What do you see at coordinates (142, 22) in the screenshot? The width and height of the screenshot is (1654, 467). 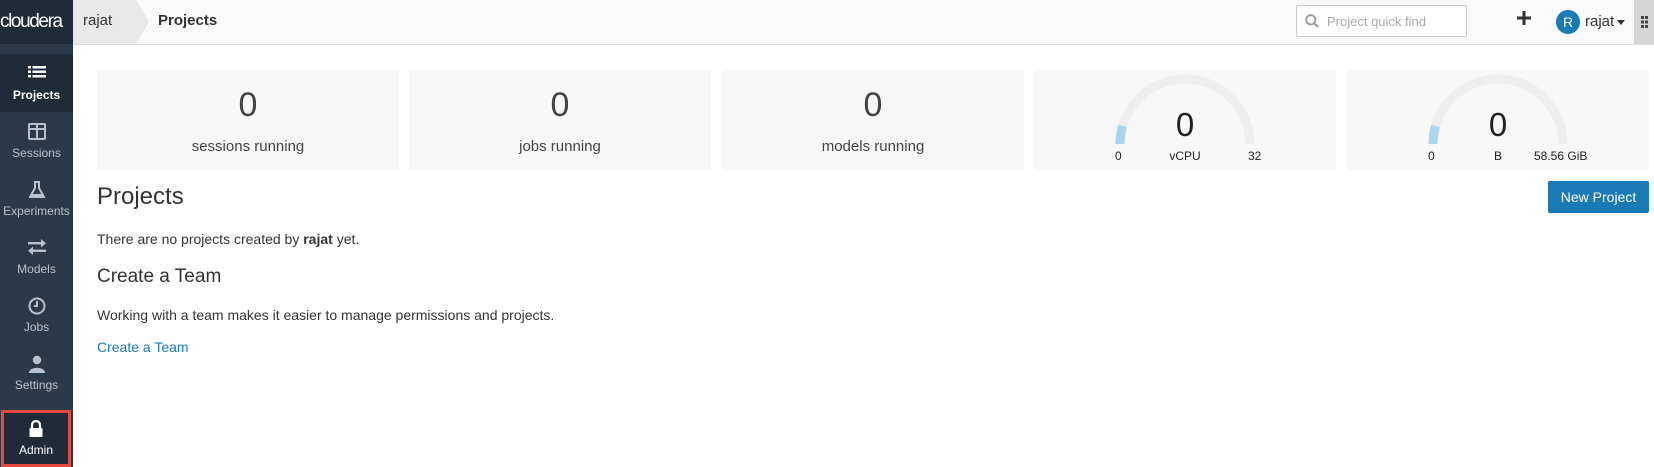 I see `breadcrumb-separator` at bounding box center [142, 22].